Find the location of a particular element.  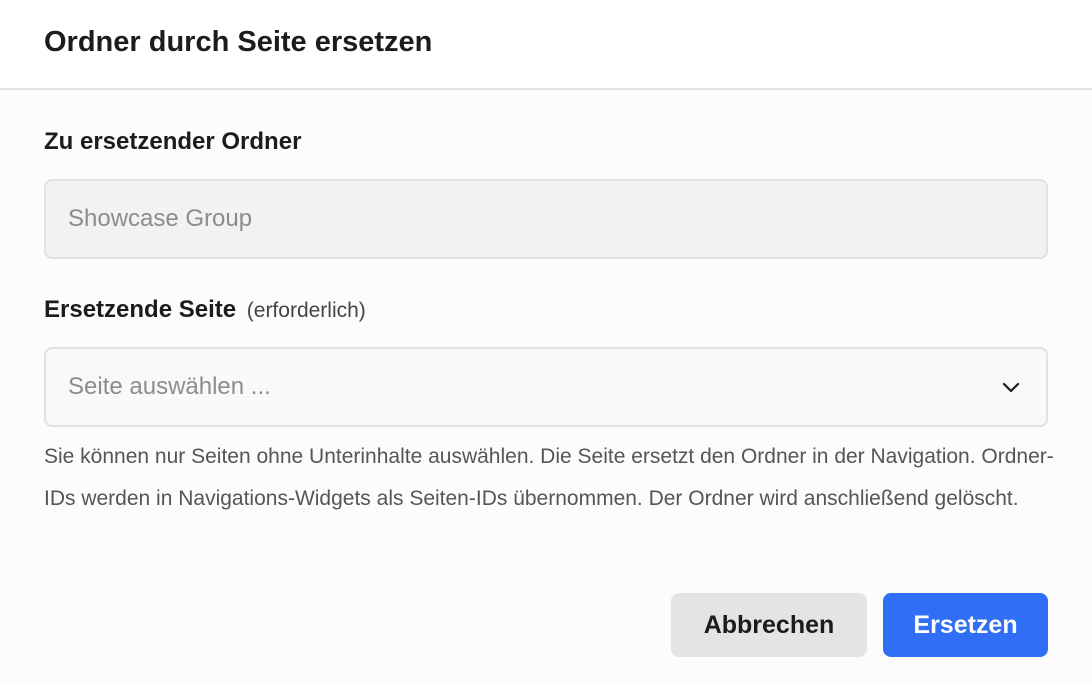

folder-field-label: Zu ersetzender Ordner is located at coordinates (173, 141).